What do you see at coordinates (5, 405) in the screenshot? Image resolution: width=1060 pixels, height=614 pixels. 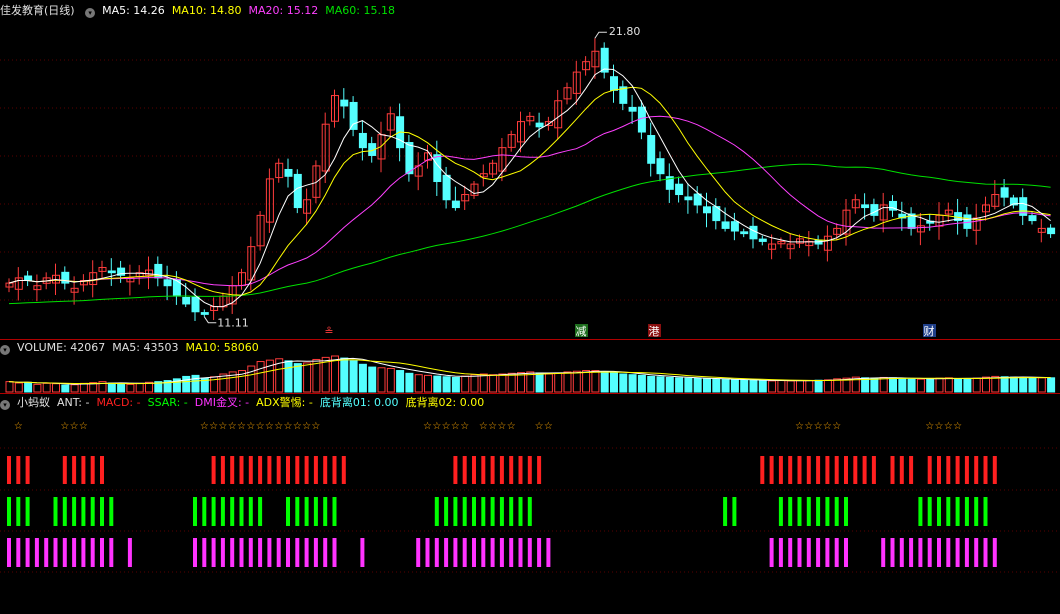 I see `indicator-dropdown-icon` at bounding box center [5, 405].